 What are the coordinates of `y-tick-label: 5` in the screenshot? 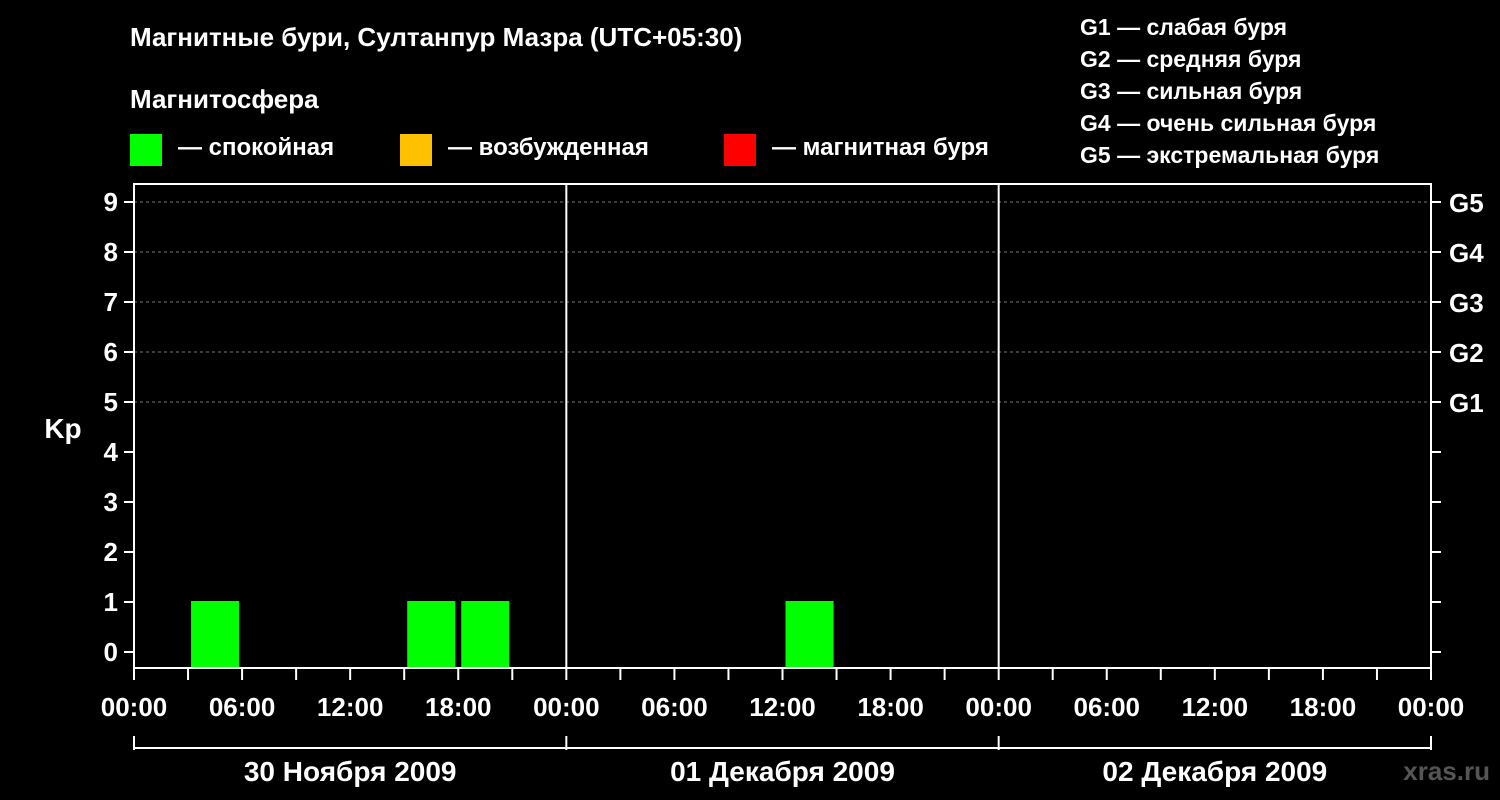 It's located at (111, 402).